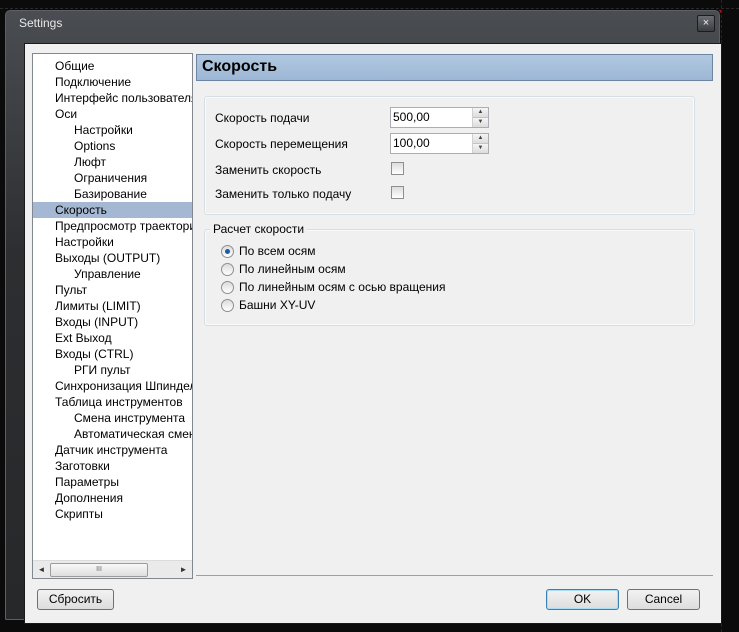 This screenshot has width=739, height=632. What do you see at coordinates (112, 482) in the screenshot?
I see `tree-item: Параметры` at bounding box center [112, 482].